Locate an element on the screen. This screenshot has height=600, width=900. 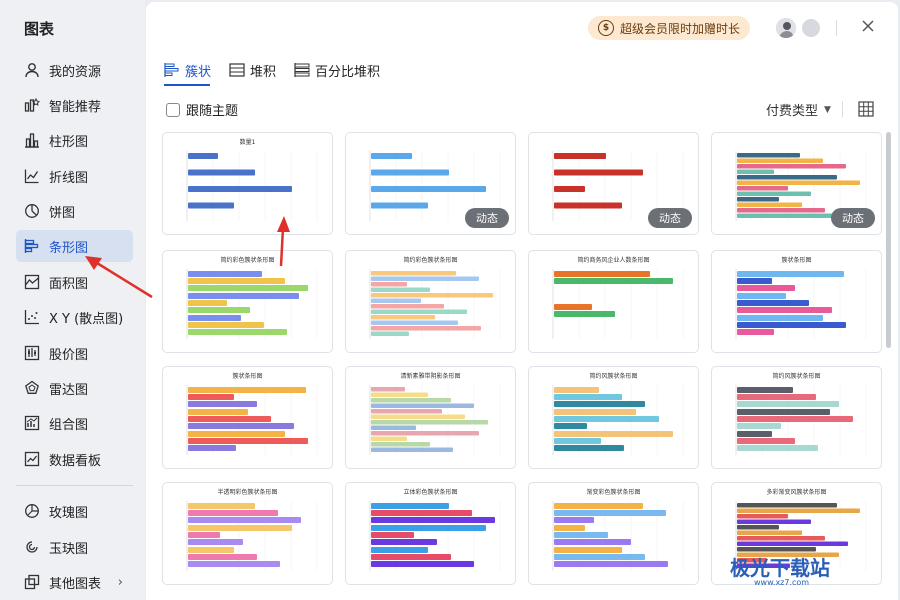
column-chart-icon is located at coordinates (32, 140).